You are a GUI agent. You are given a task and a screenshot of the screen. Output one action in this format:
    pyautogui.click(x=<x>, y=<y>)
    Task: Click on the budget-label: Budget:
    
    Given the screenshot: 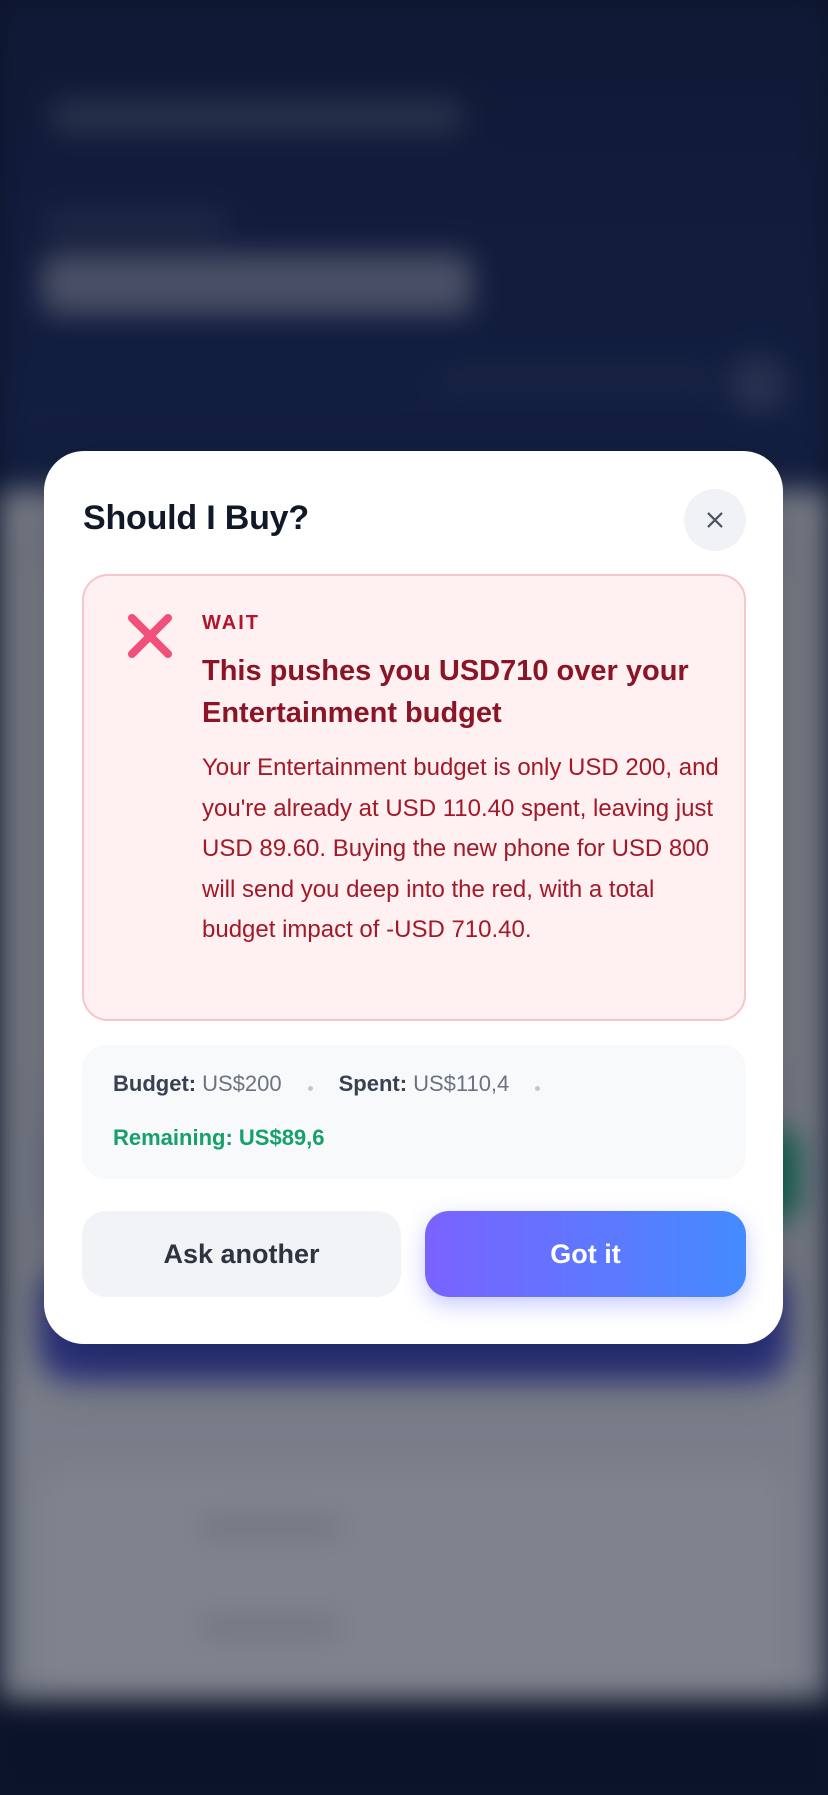 What is the action you would take?
    pyautogui.click(x=155, y=1083)
    